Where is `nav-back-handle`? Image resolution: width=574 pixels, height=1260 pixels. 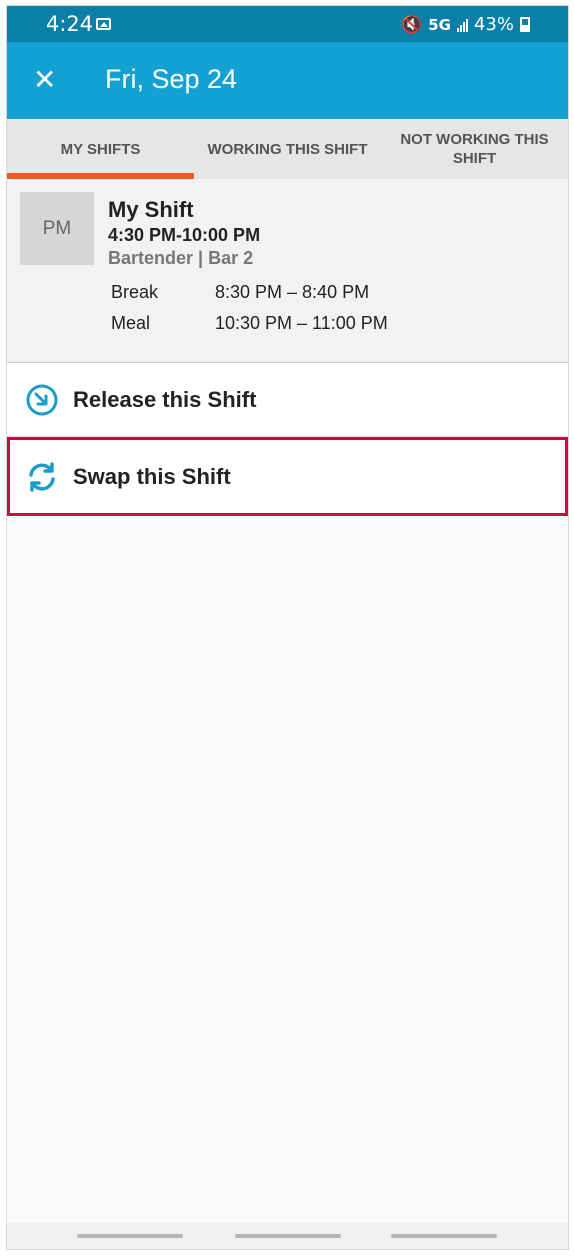 nav-back-handle is located at coordinates (130, 1236).